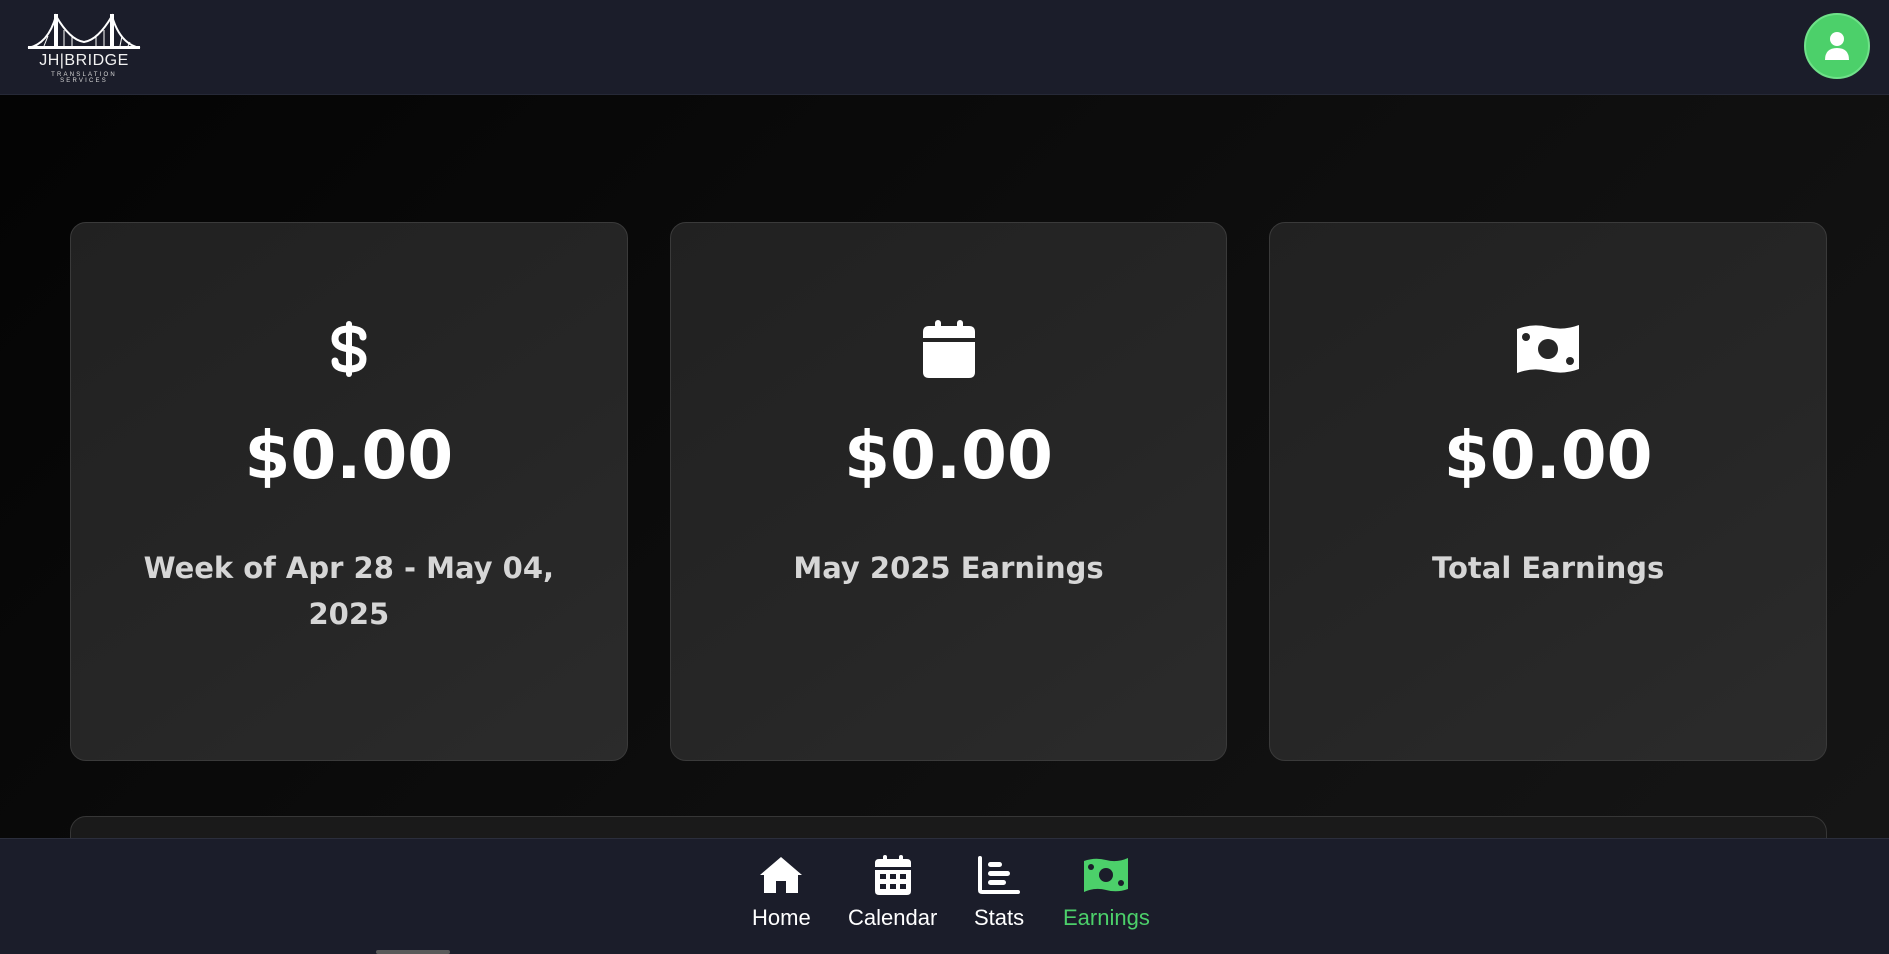 Image resolution: width=1889 pixels, height=954 pixels. I want to click on nav-item-calendar: Calendar, so click(892, 892).